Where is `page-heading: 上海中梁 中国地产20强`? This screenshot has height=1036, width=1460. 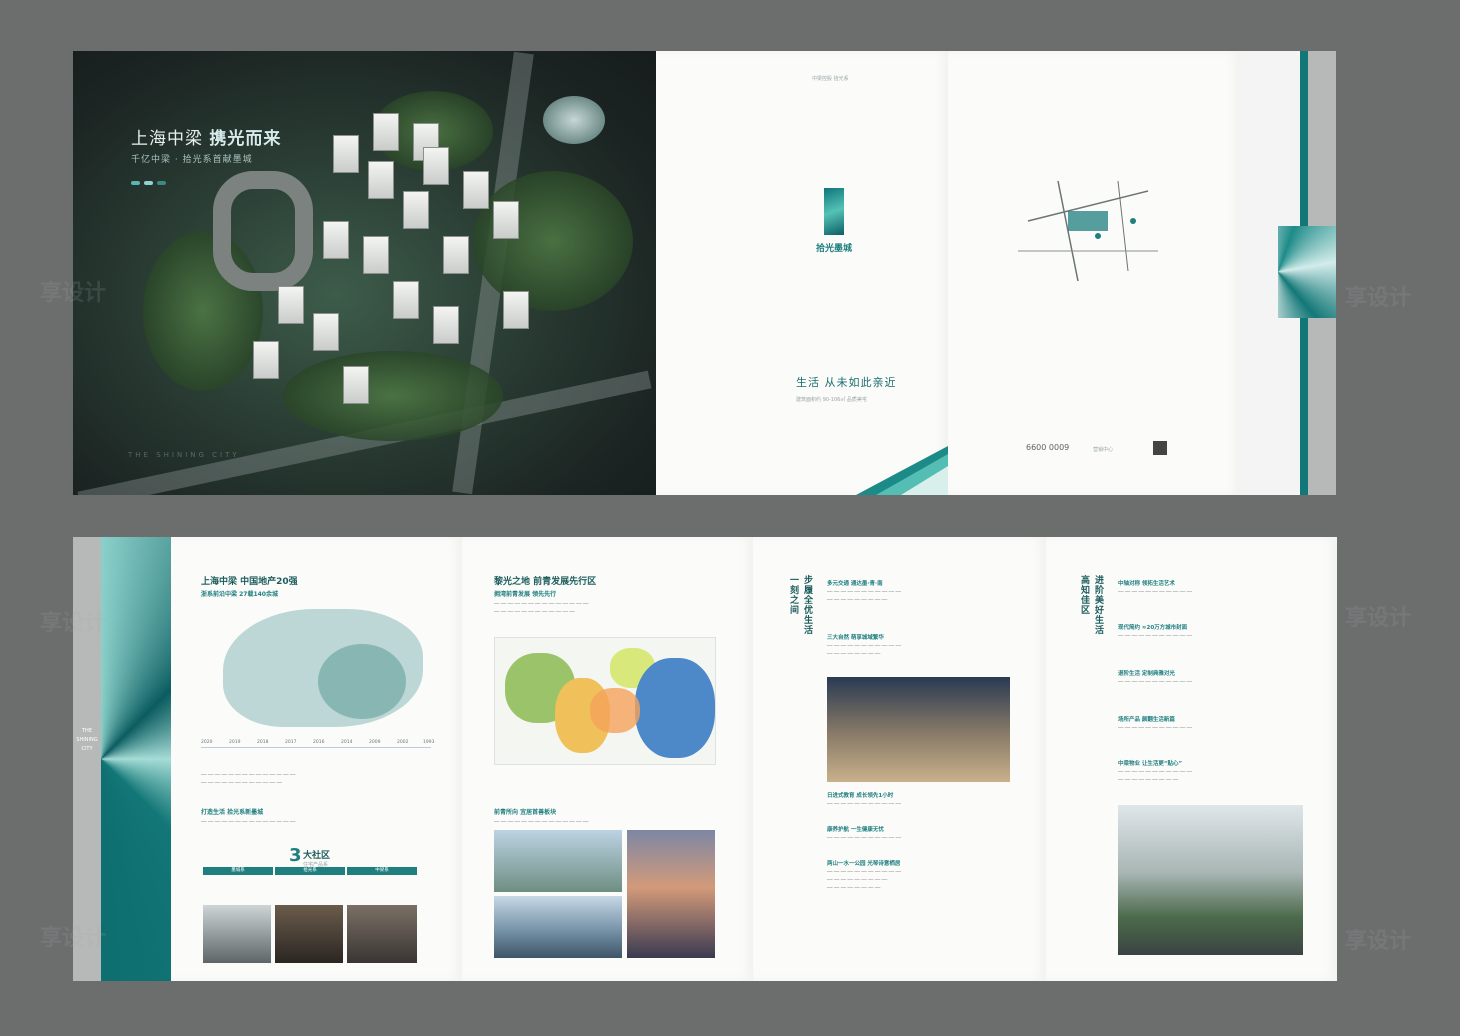
page-heading: 上海中梁 中国地产20强 is located at coordinates (249, 582).